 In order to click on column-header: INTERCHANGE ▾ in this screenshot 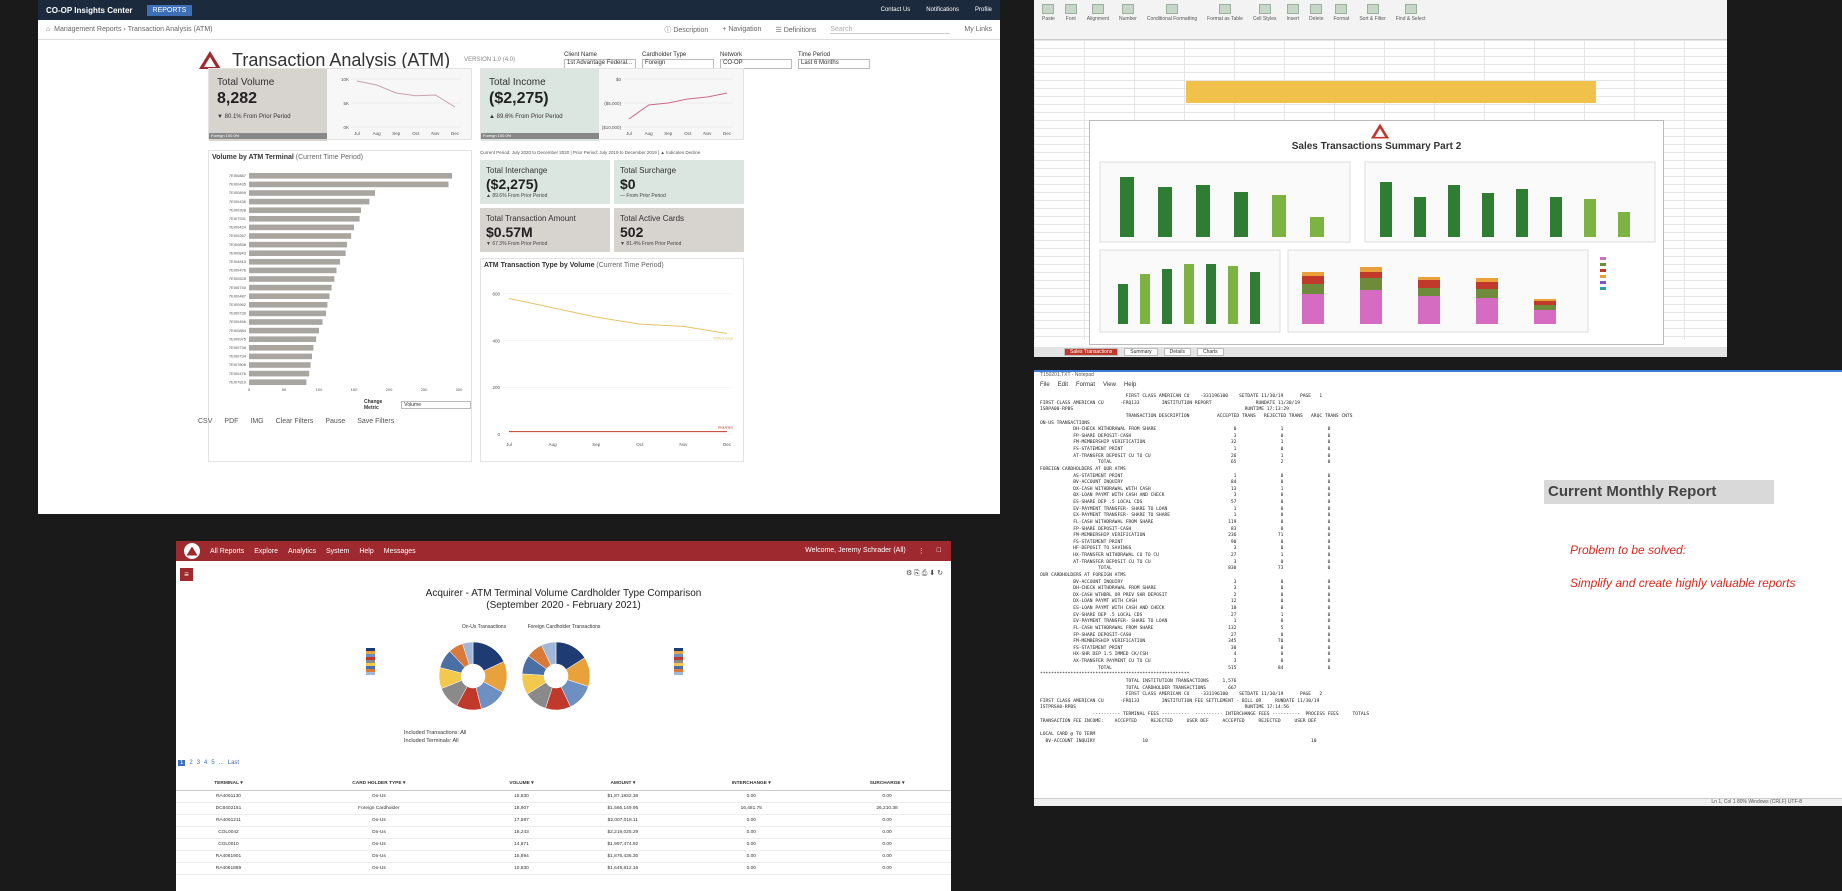, I will do `click(751, 784)`.